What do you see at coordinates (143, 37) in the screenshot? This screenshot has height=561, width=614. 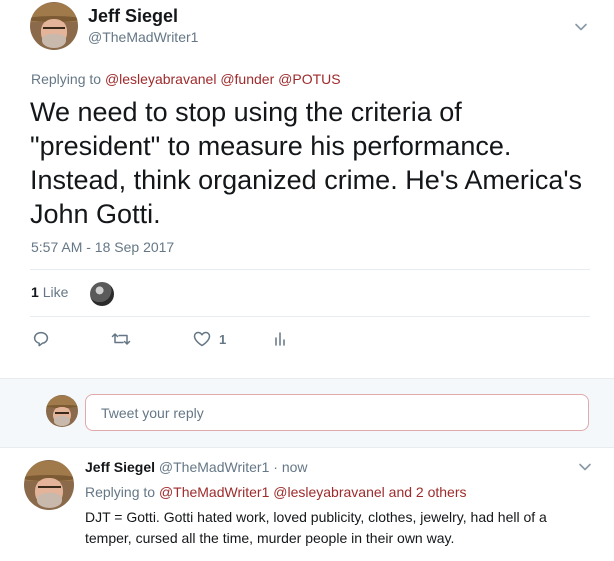 I see `author-handle: @TheMadWriter1` at bounding box center [143, 37].